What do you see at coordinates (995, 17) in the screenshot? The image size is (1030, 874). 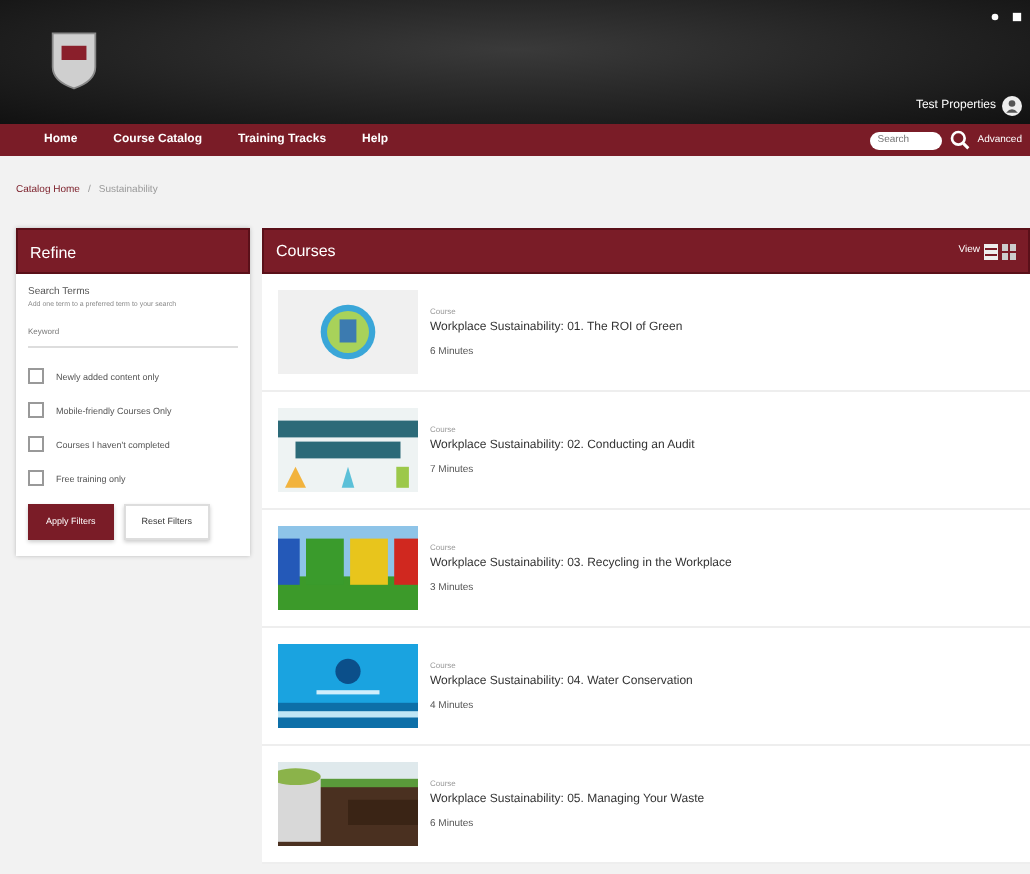 I see `dot-icon` at bounding box center [995, 17].